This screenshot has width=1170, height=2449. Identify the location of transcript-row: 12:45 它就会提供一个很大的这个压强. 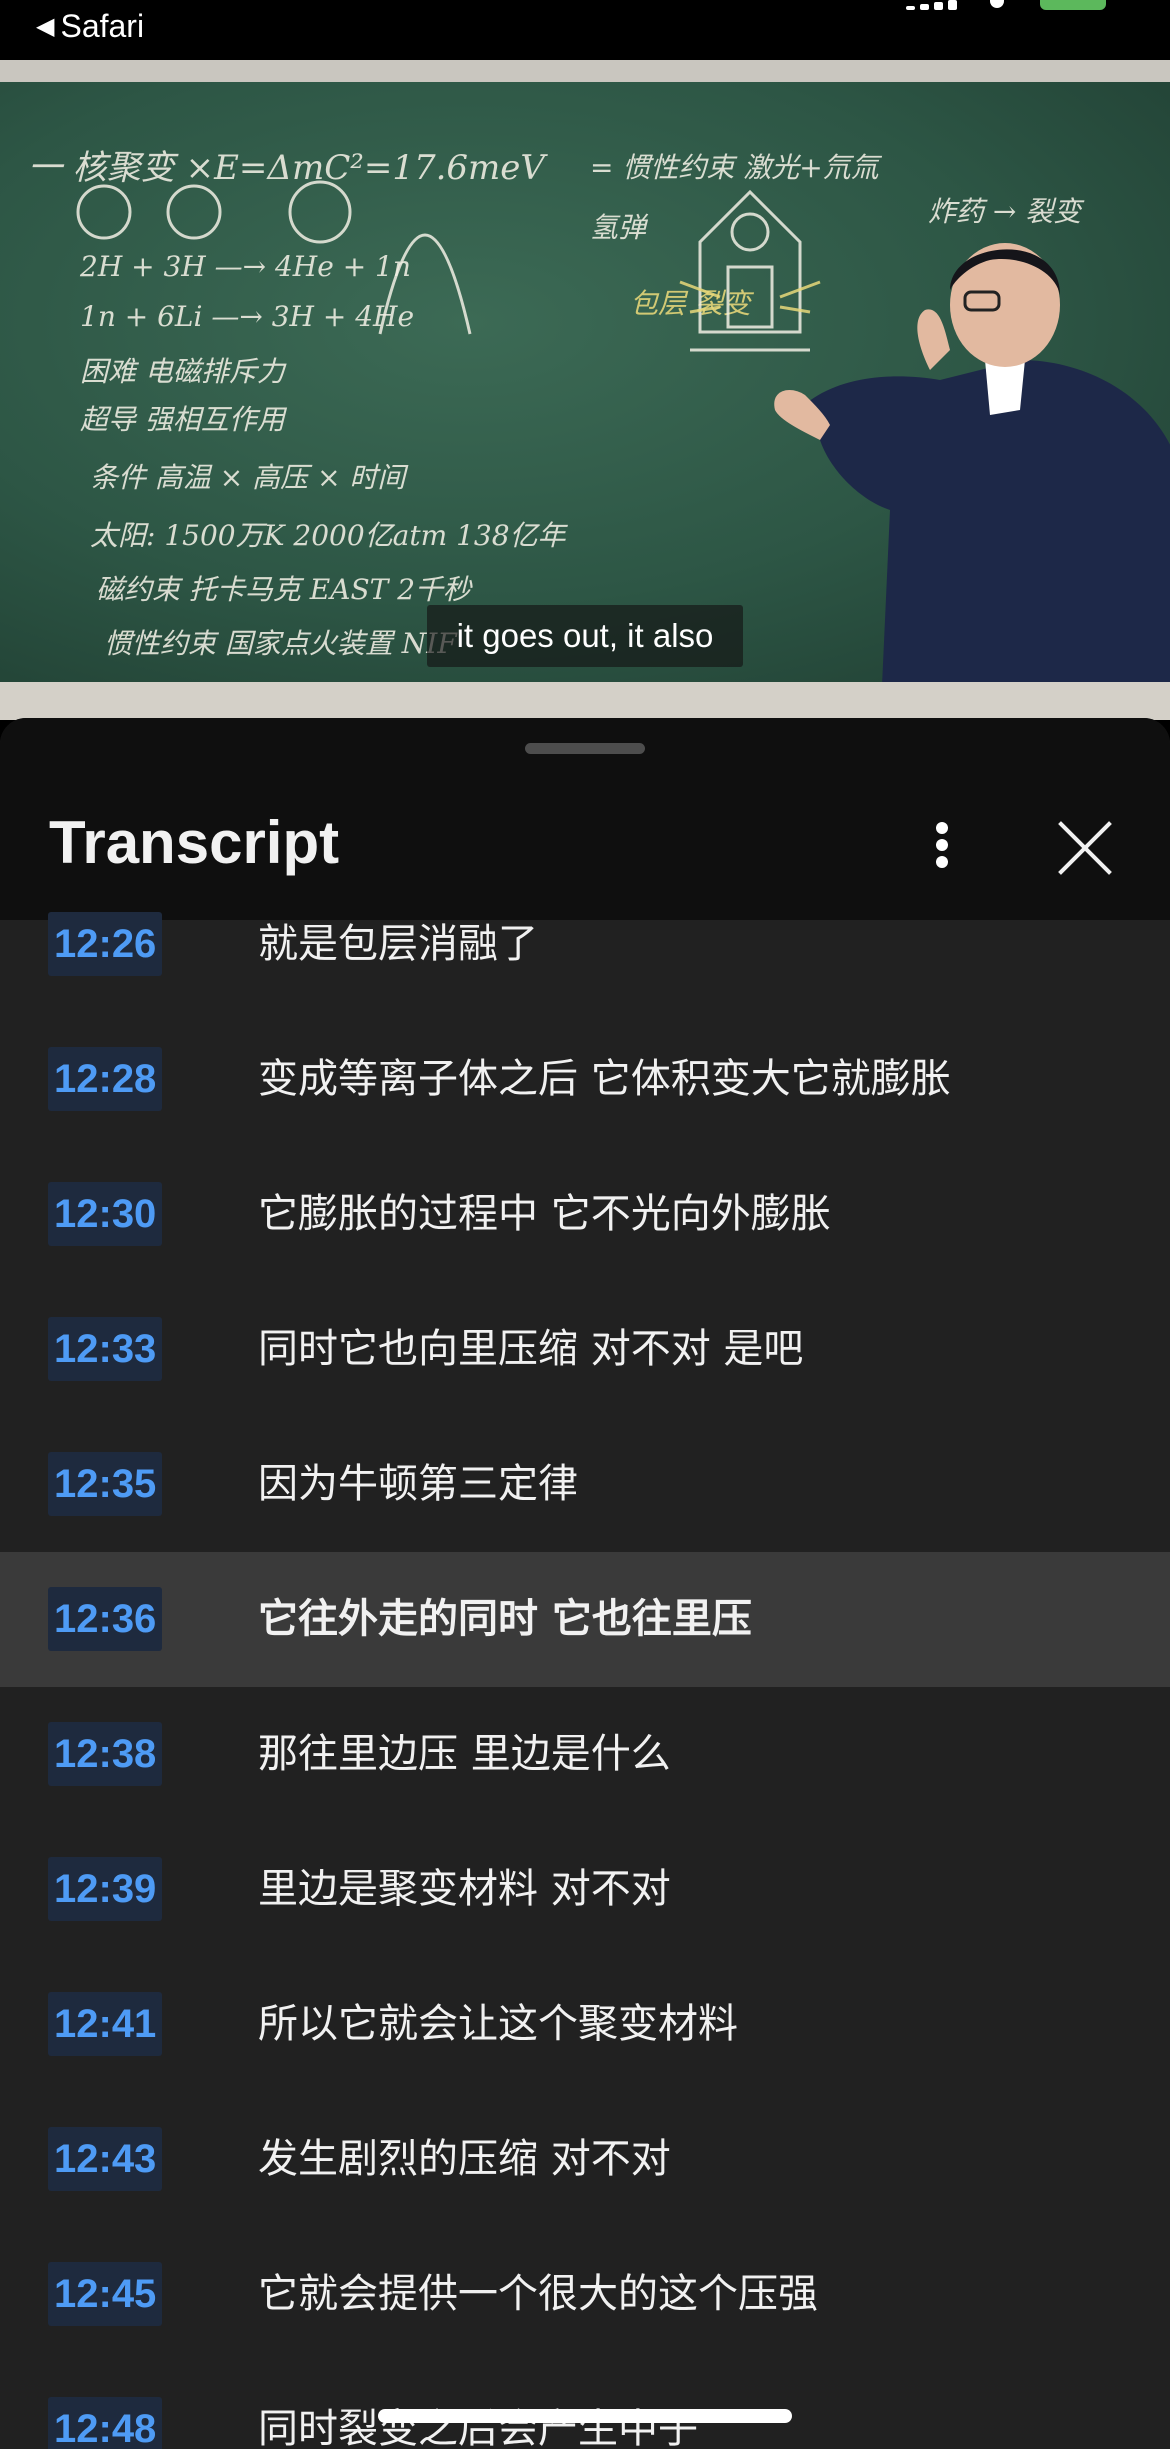
(585, 2294).